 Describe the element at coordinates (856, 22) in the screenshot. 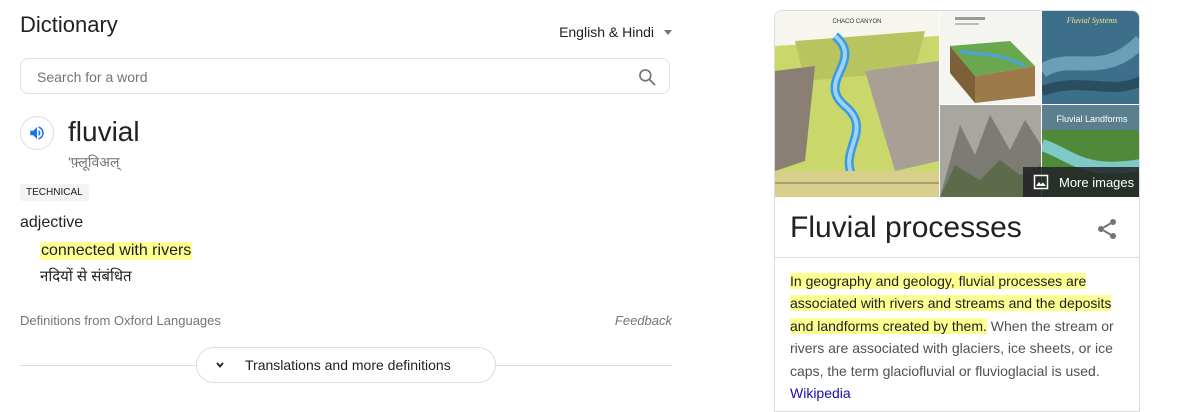

I see `image-caption: CHACO CANYON` at that location.